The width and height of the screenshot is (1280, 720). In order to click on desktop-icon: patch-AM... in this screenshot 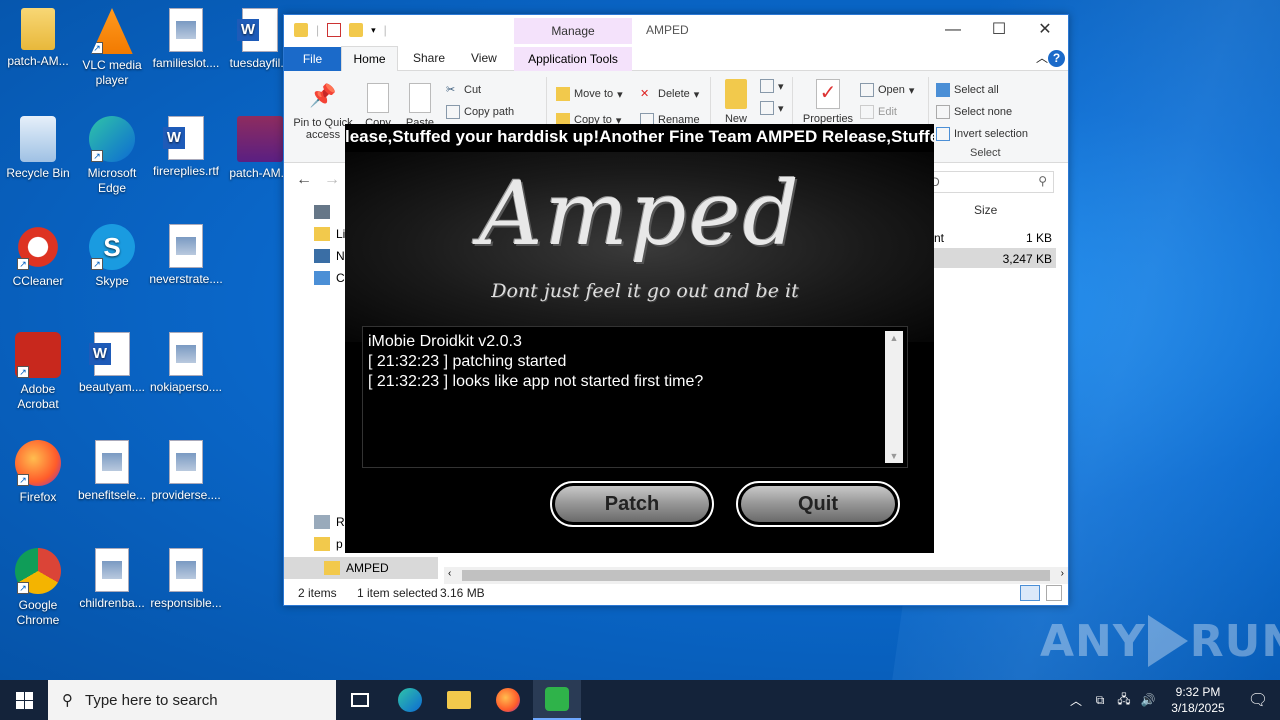, I will do `click(38, 38)`.